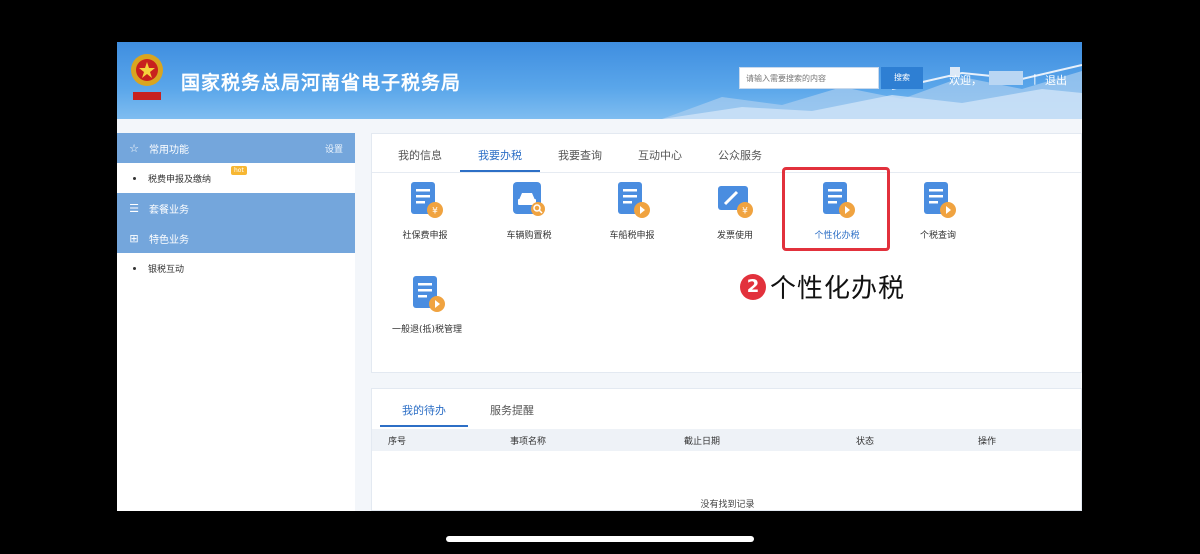  I want to click on search-button: 搜索, so click(902, 78).